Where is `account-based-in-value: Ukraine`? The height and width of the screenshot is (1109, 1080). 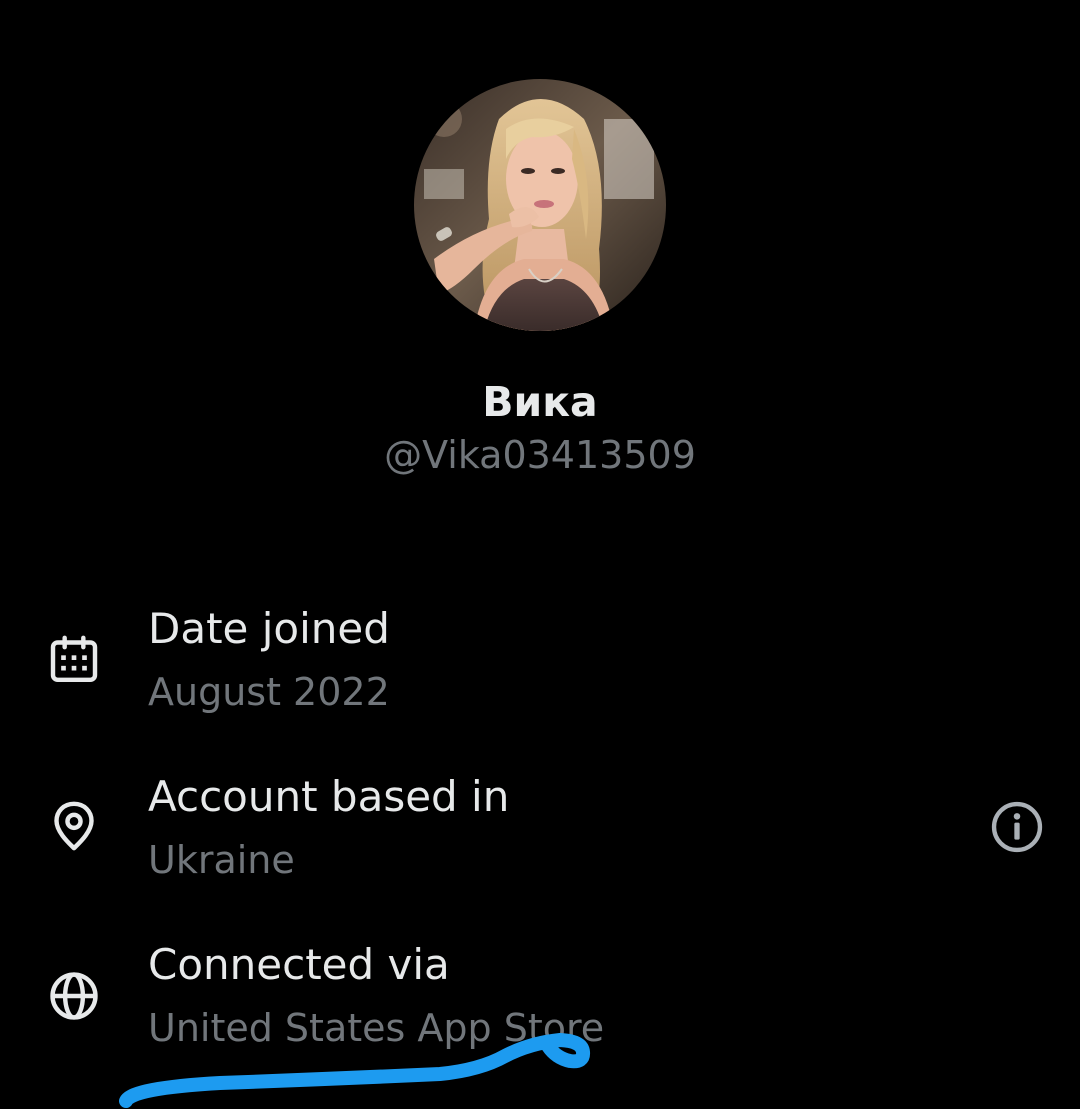
account-based-in-value: Ukraine is located at coordinates (221, 860).